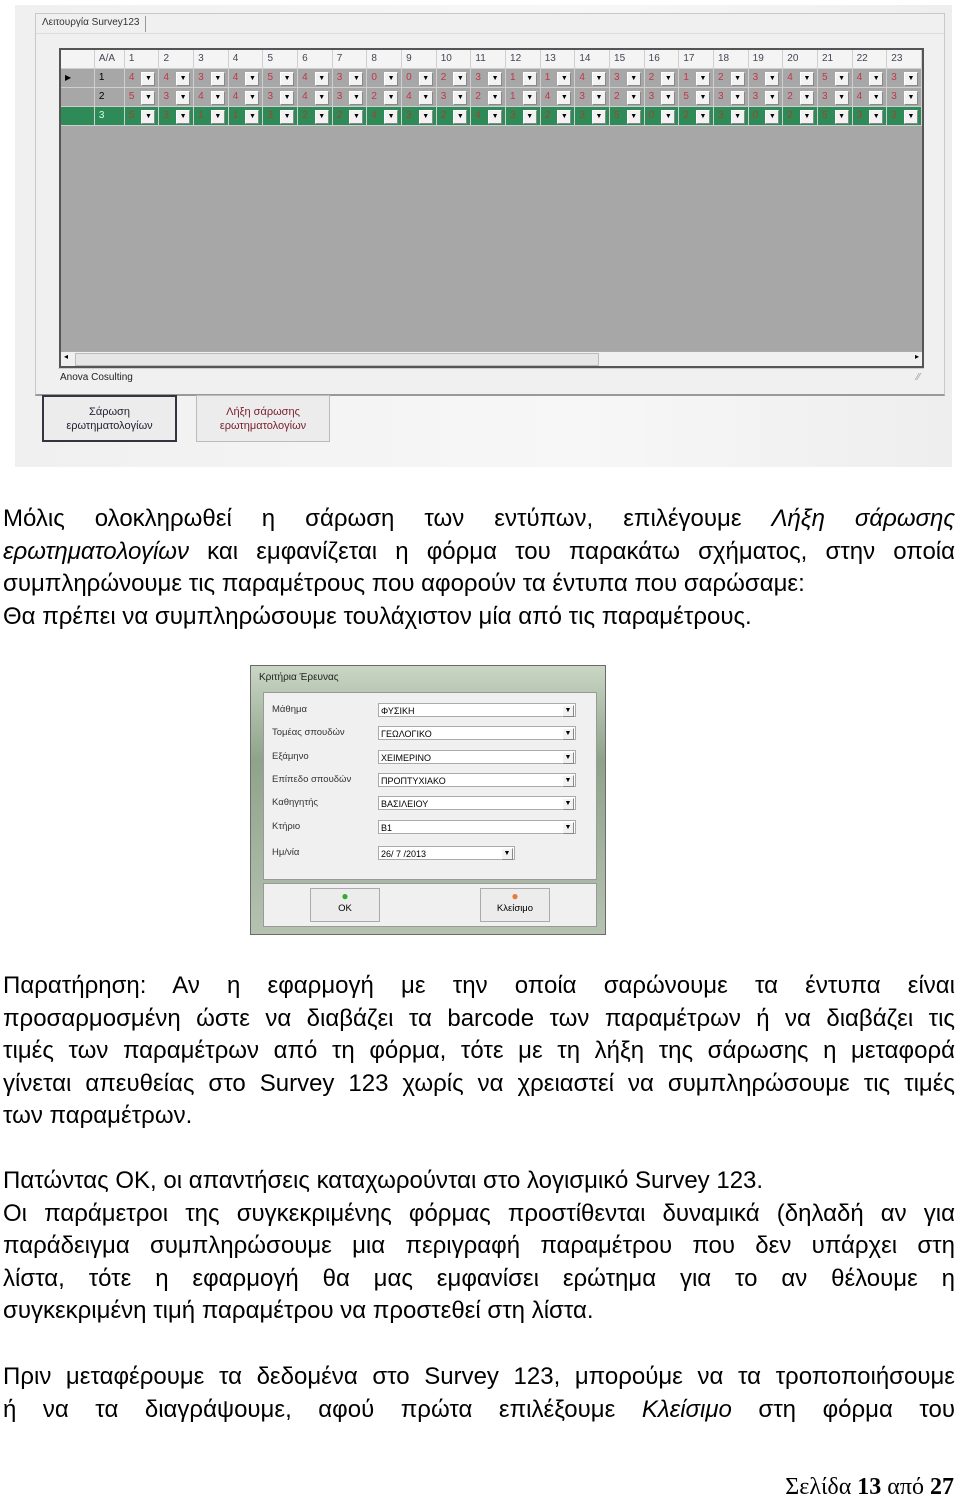 This screenshot has height=1501, width=960. What do you see at coordinates (350, 59) in the screenshot?
I see `column-header: 7` at bounding box center [350, 59].